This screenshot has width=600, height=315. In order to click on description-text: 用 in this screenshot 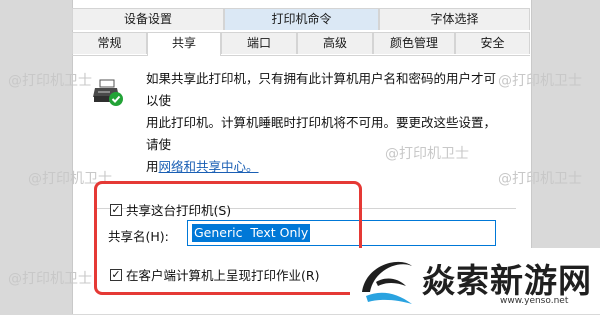, I will do `click(152, 166)`.